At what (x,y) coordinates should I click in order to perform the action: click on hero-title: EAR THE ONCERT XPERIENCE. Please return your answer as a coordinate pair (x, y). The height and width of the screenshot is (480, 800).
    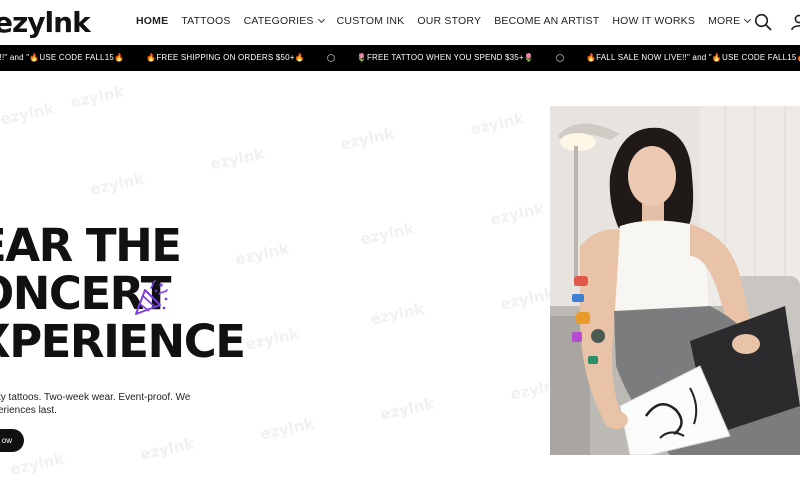
    Looking at the image, I should click on (123, 293).